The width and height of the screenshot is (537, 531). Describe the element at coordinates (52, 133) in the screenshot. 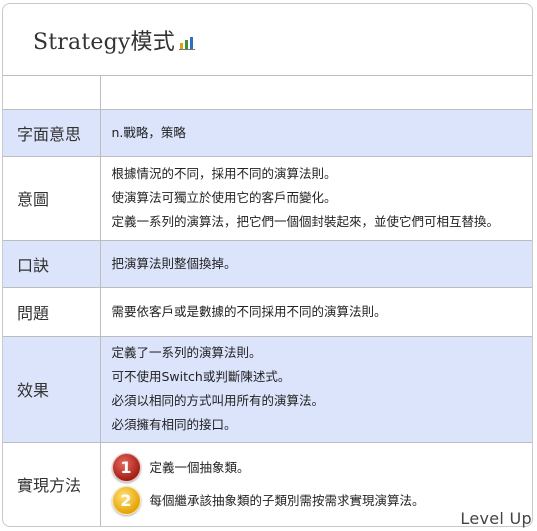

I see `row-key-literal: 字面意思` at that location.